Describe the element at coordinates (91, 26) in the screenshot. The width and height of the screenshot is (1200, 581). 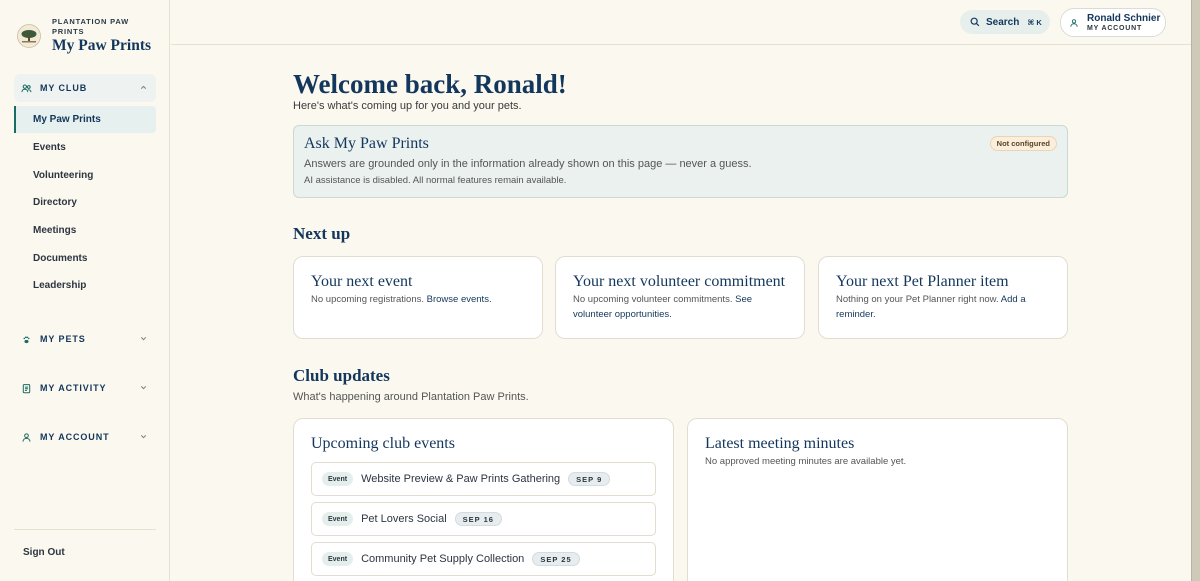
I see `brand-org: PLANTATION PAW PRINTS` at that location.